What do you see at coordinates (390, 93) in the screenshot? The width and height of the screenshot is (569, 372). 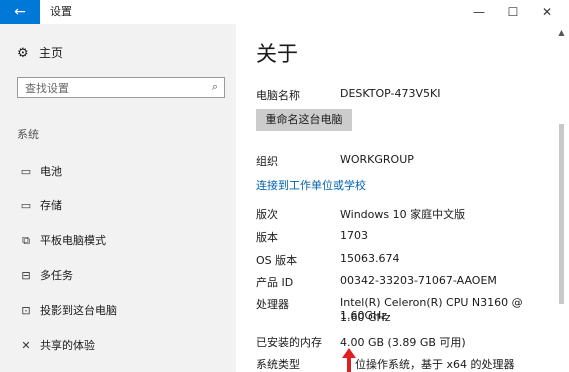 I see `device-name-value: DESKTOP-473V5KI` at bounding box center [390, 93].